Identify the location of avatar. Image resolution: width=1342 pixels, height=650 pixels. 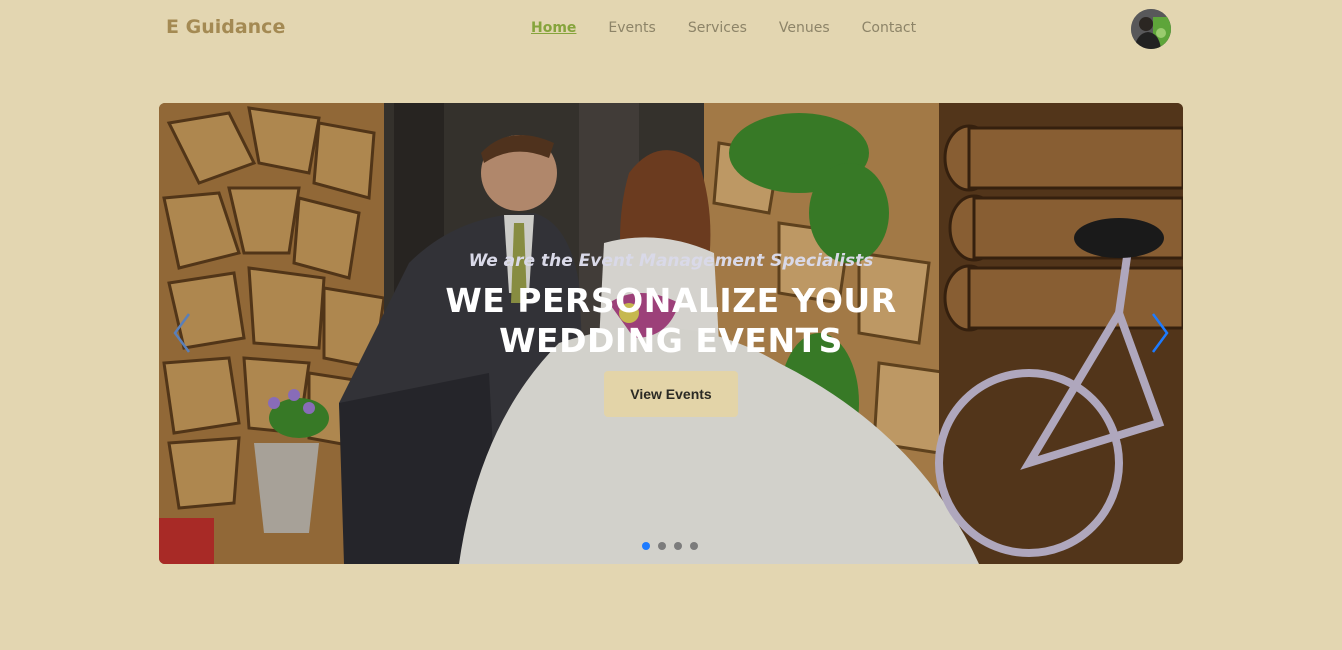
(1151, 29).